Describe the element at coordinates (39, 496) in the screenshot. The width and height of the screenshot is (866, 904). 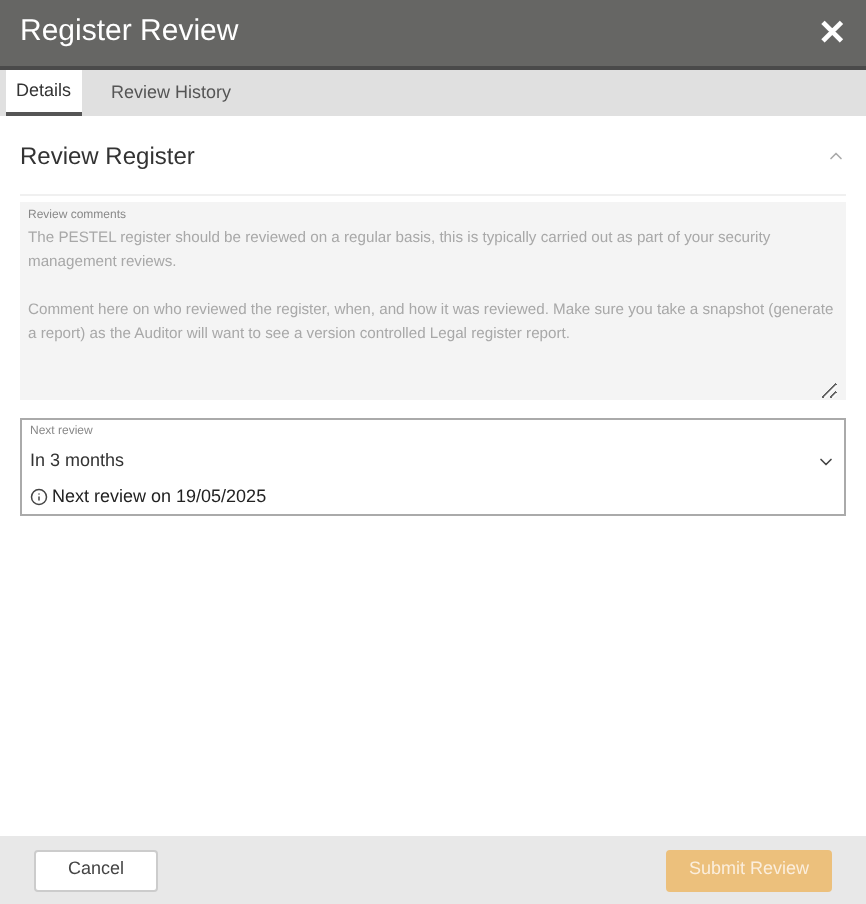
I see `info-icon` at that location.